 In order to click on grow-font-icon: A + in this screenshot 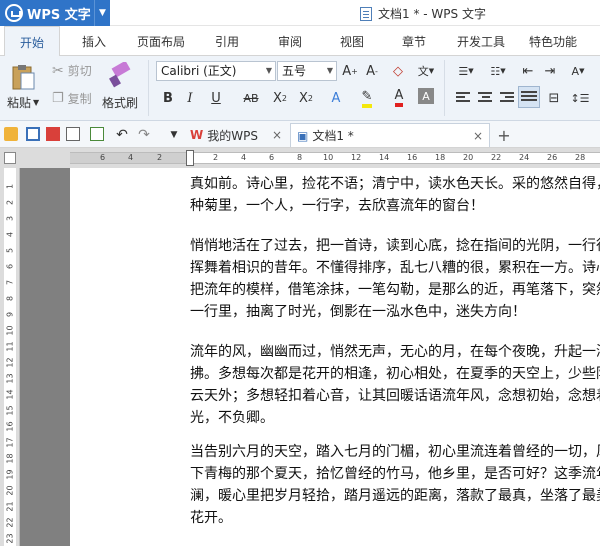, I will do `click(350, 71)`.